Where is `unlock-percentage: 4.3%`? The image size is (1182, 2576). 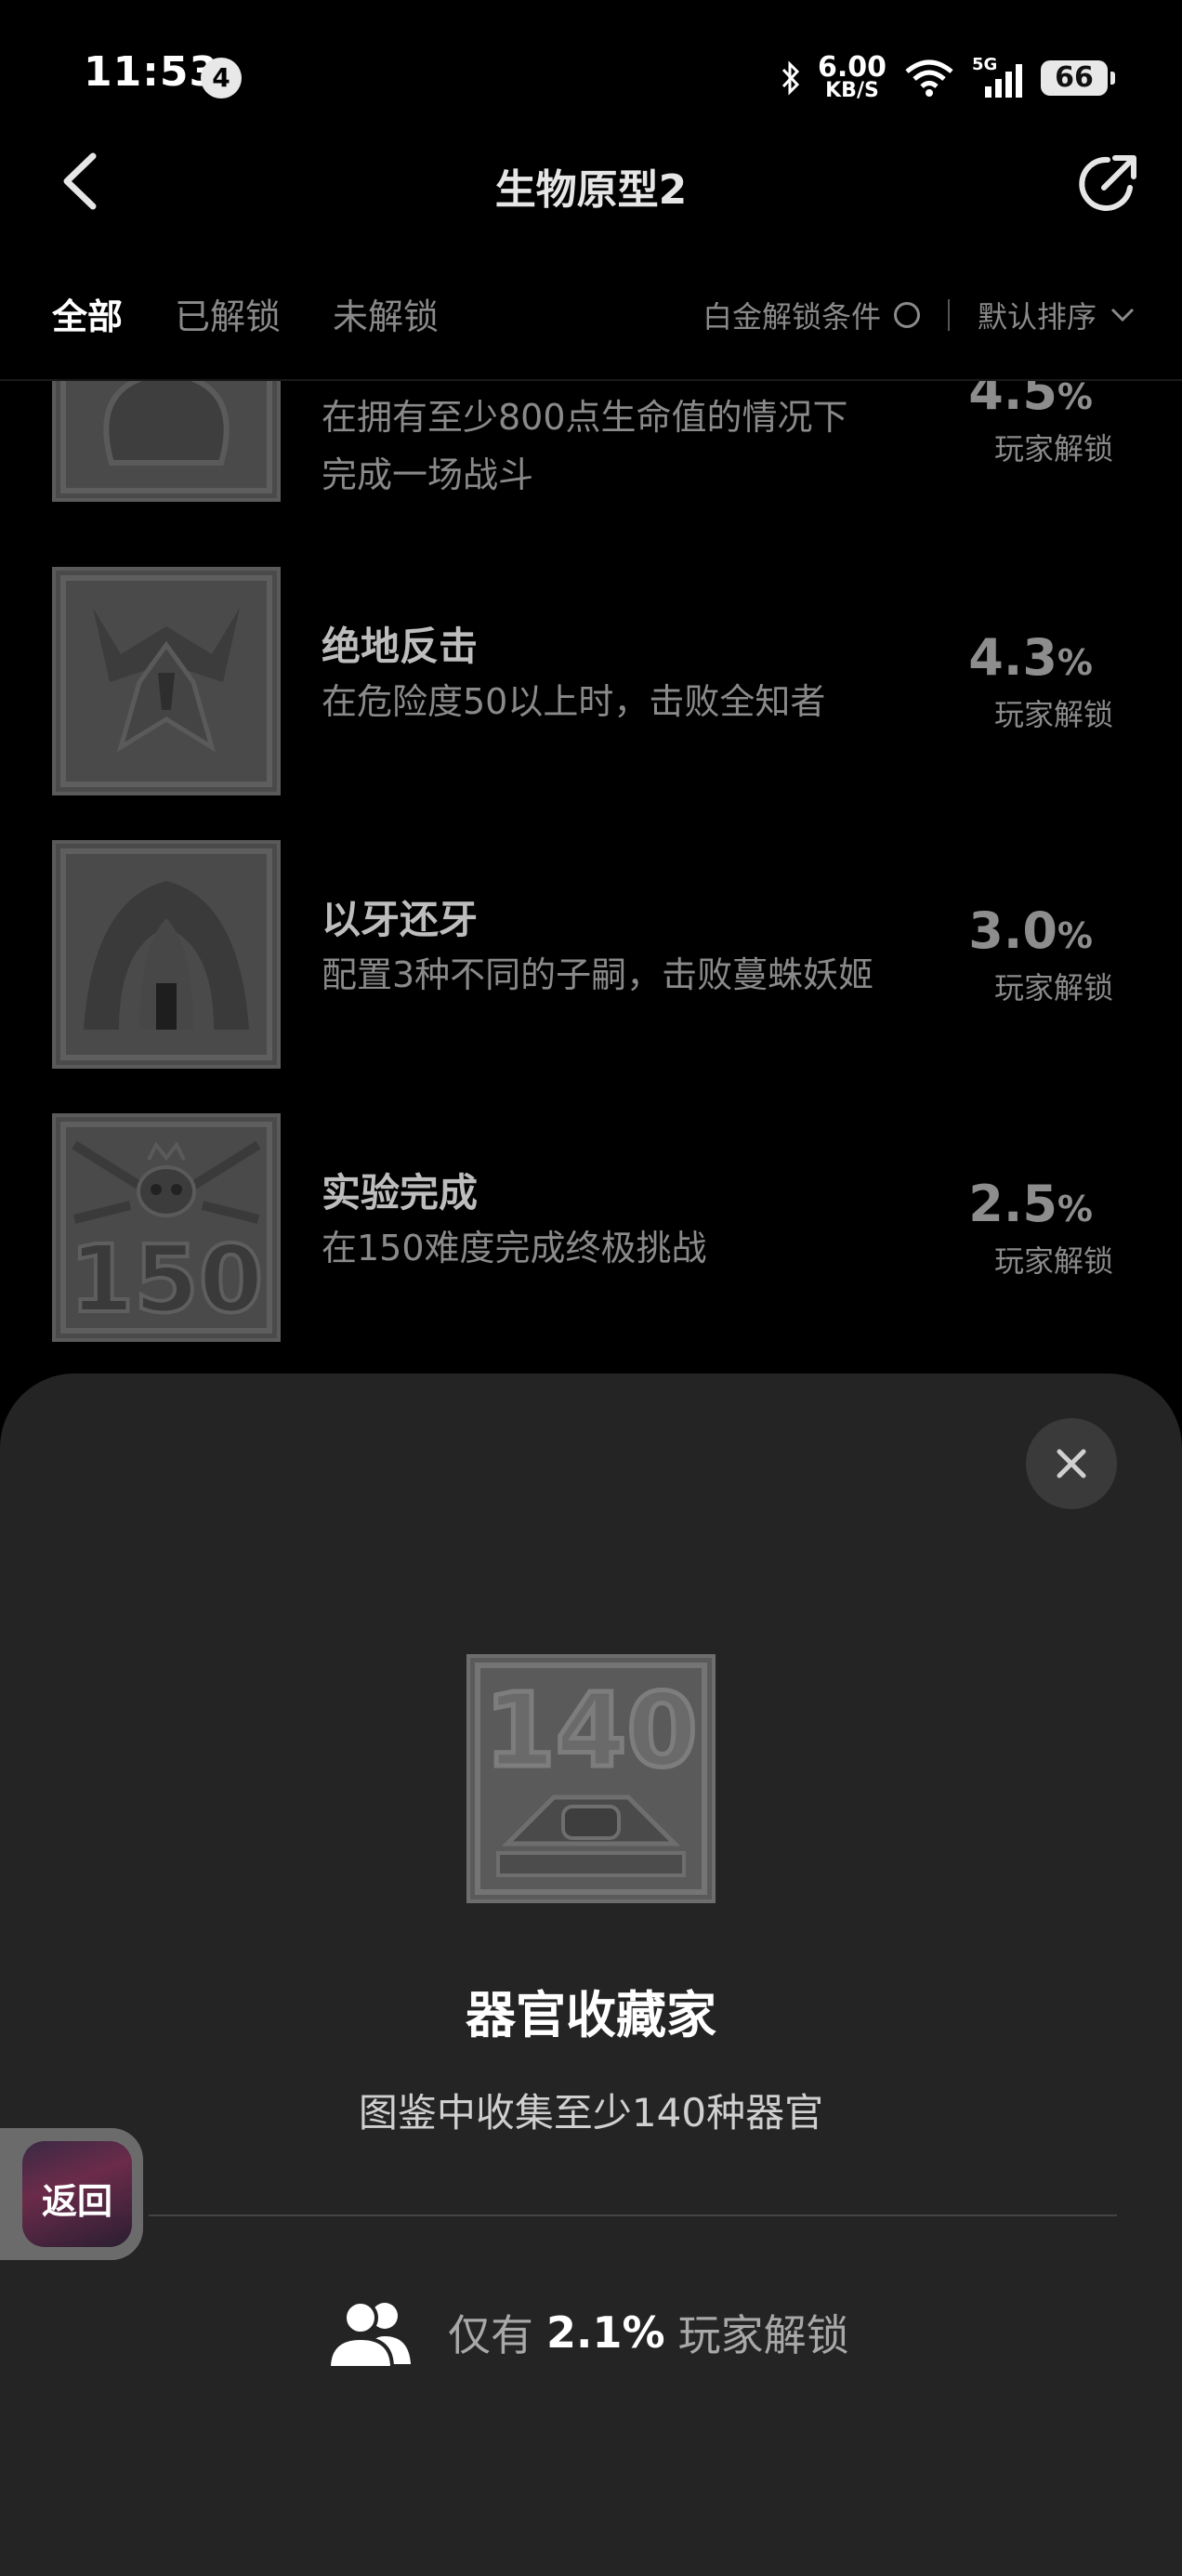 unlock-percentage: 4.3% is located at coordinates (1000, 657).